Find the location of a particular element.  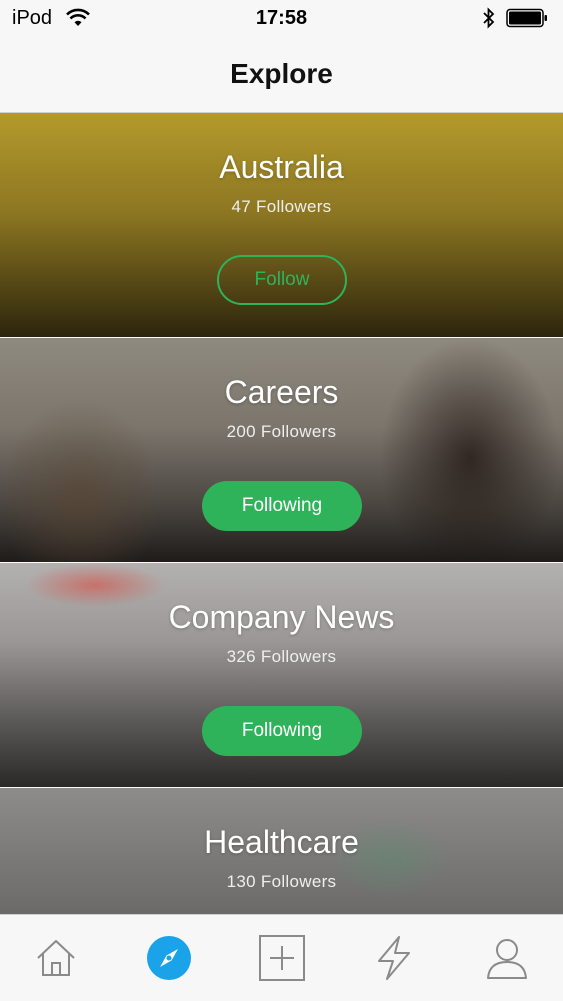

tab-activity is located at coordinates (394, 958).